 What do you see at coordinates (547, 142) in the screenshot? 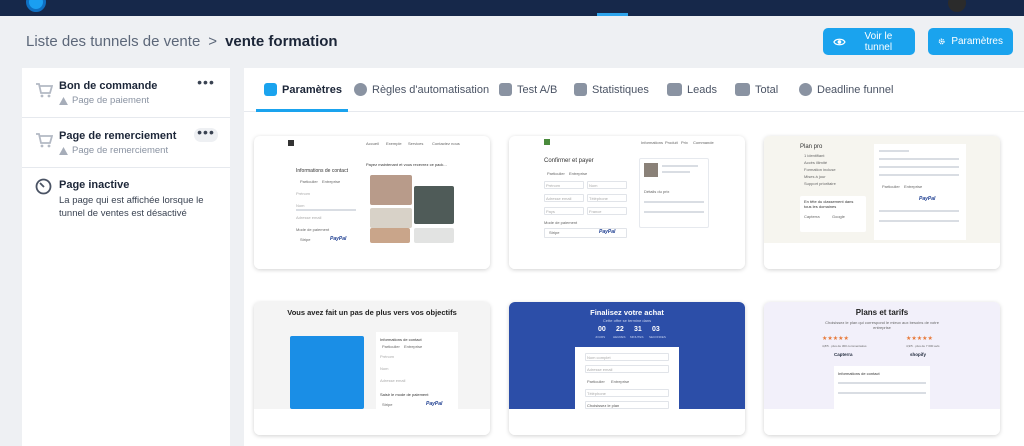
I see `preview-logo-icon` at bounding box center [547, 142].